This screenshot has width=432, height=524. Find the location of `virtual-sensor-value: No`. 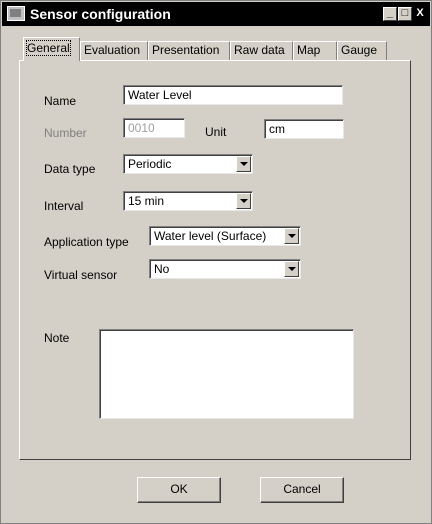

virtual-sensor-value: No is located at coordinates (162, 269).